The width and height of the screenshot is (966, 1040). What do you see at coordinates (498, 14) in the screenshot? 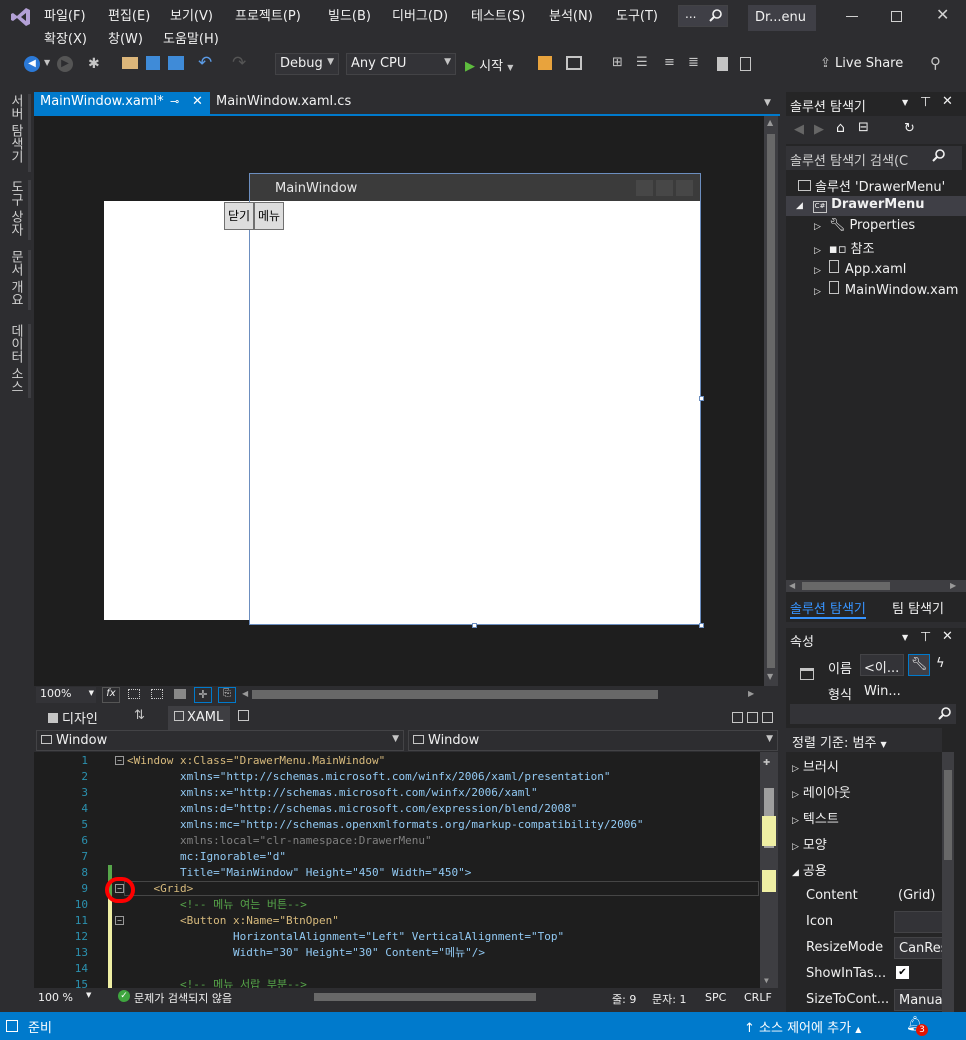
I see `menu-test: 테스트(S)` at bounding box center [498, 14].